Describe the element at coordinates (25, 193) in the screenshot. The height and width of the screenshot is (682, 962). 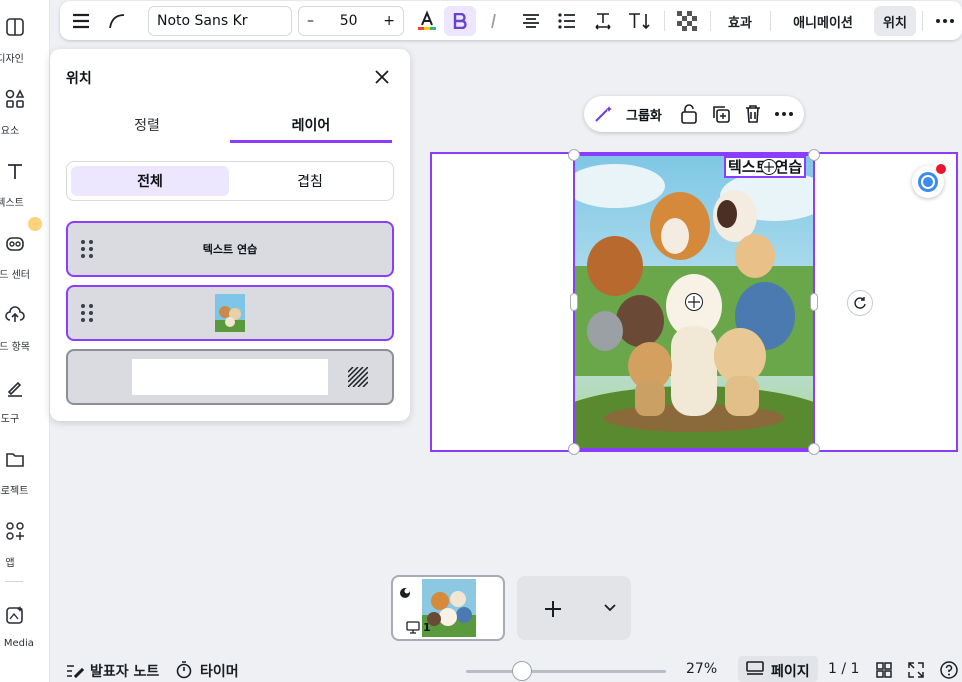
I see `sidebar-item-text: 텍스트` at that location.